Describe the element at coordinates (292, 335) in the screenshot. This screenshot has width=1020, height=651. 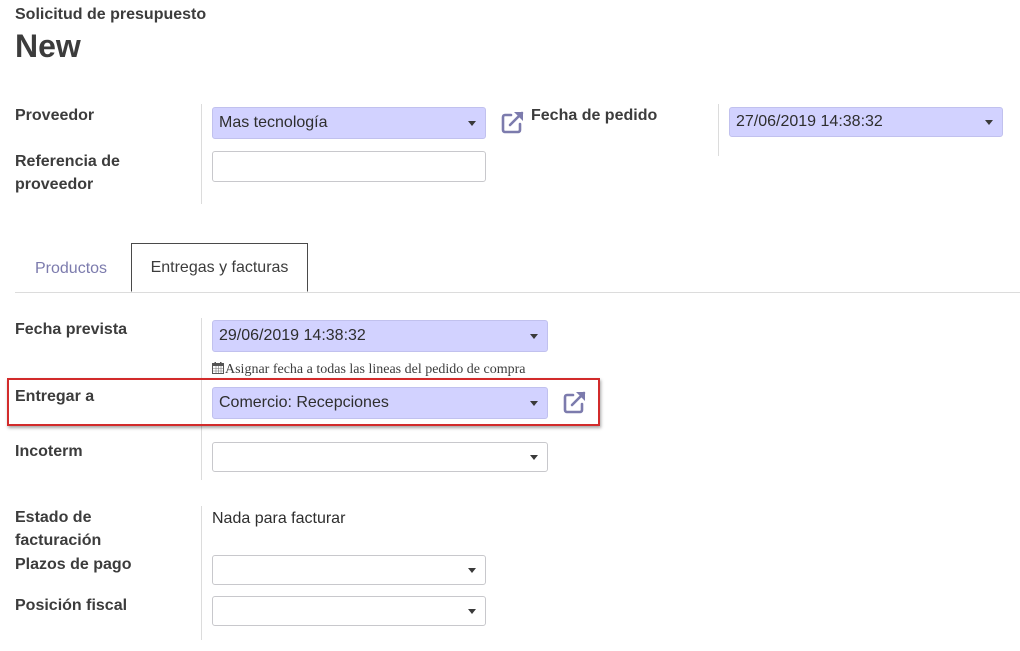
I see `scheduled-date-value: 29/06/2019 14:38:32` at that location.